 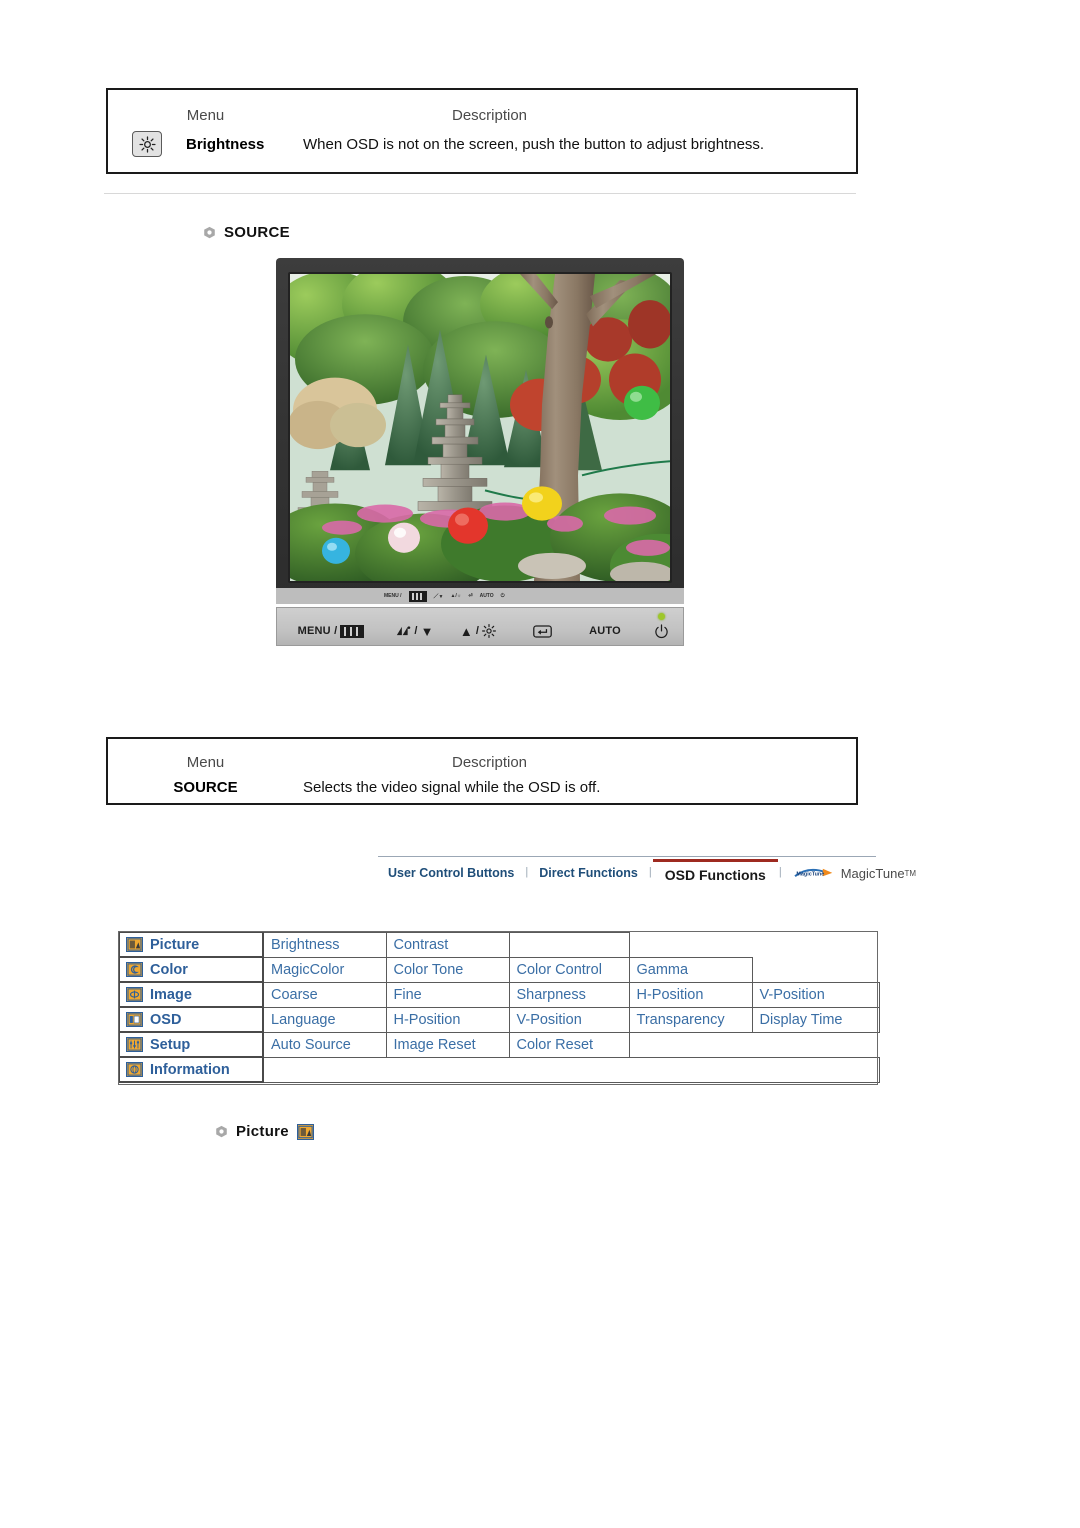 I want to click on tab-user-control-buttons: User Control Buttons, so click(x=451, y=873).